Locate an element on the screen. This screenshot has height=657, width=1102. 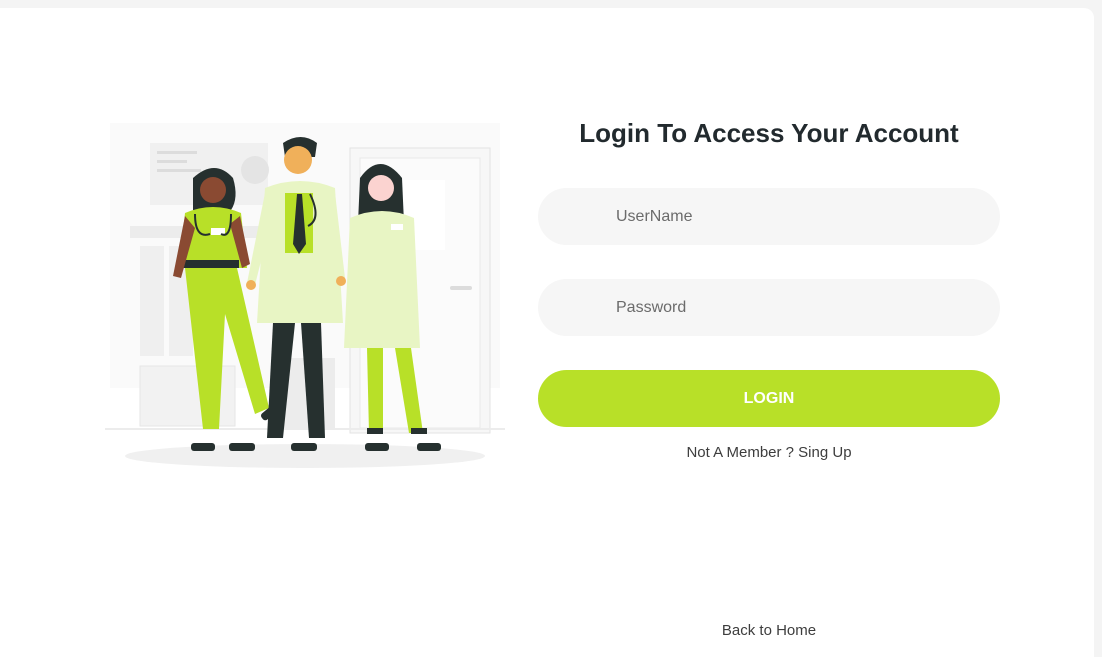
login-button: LOGIN is located at coordinates (769, 398).